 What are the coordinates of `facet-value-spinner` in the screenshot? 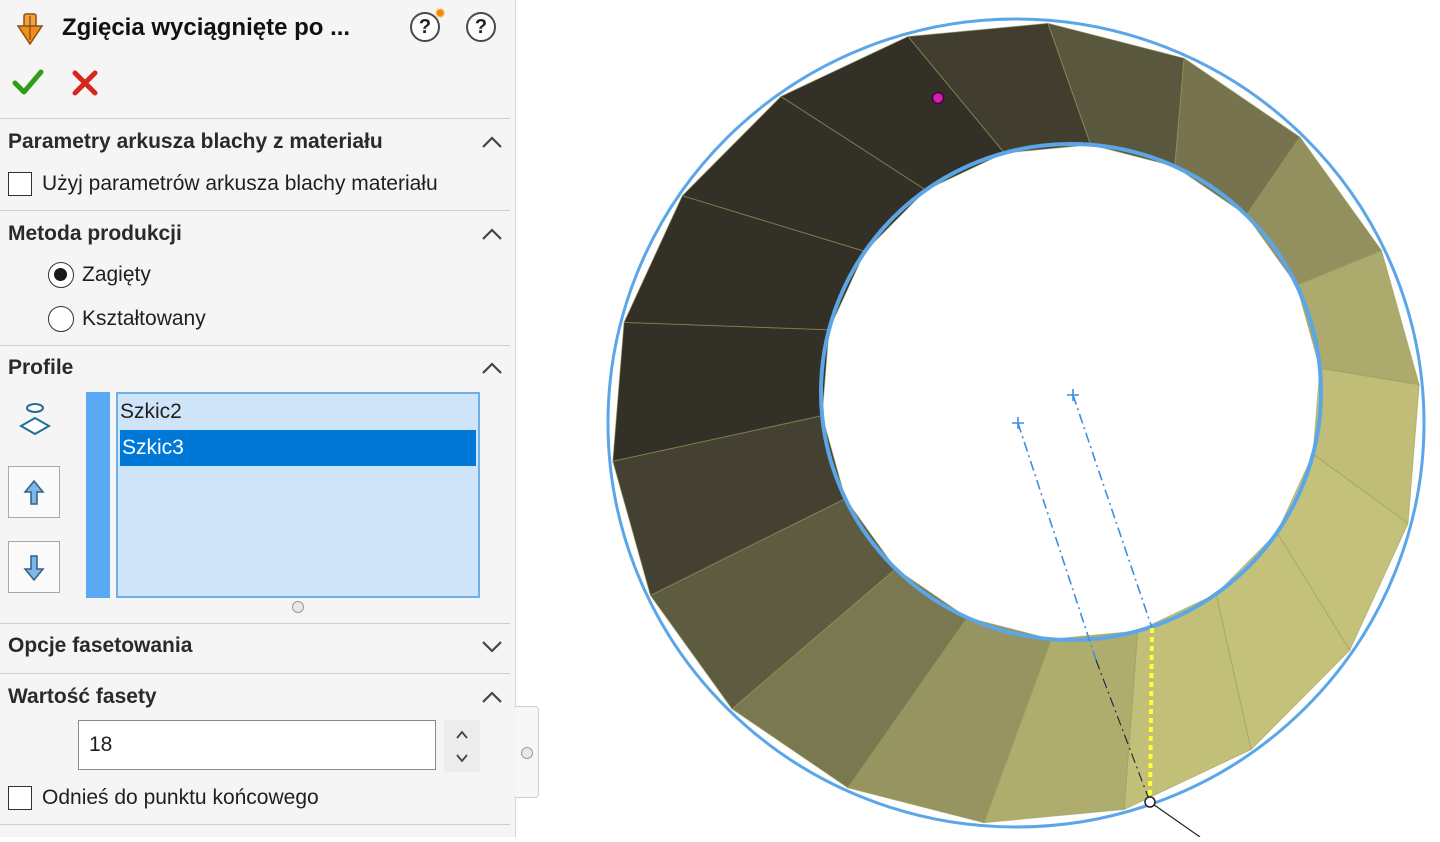 It's located at (462, 746).